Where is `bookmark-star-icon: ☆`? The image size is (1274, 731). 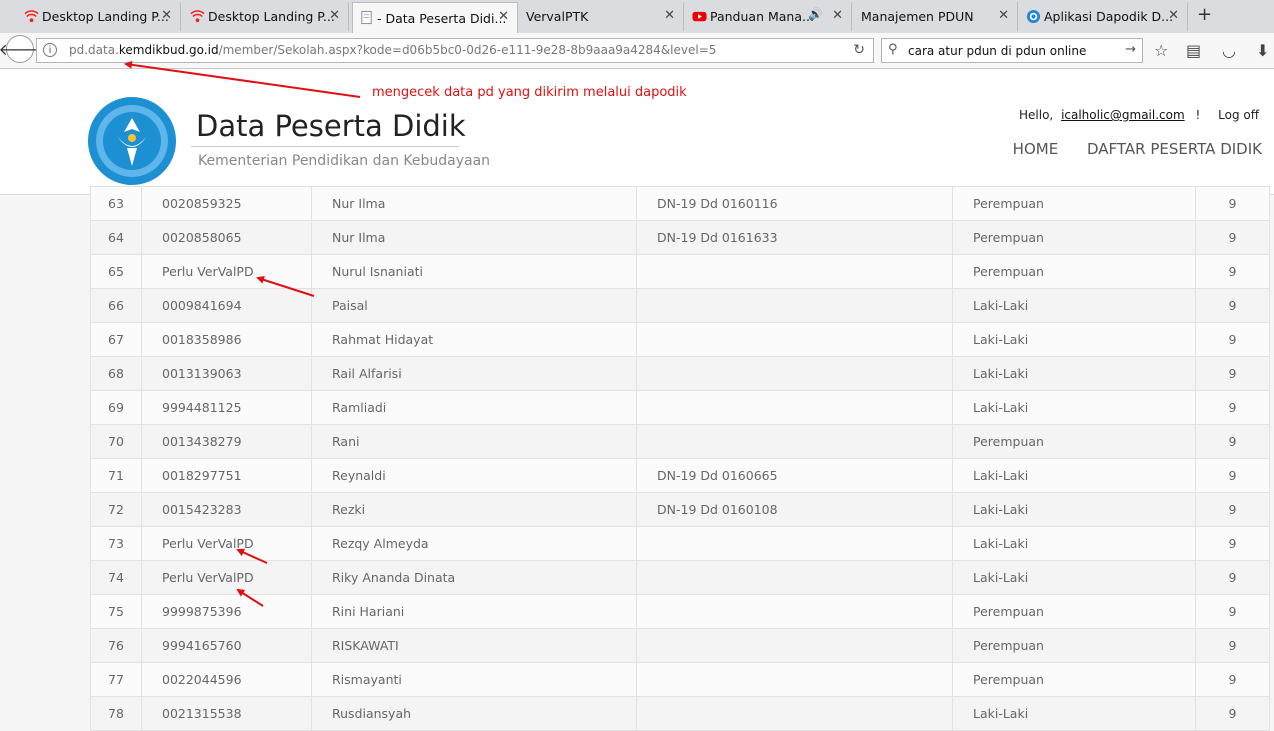 bookmark-star-icon: ☆ is located at coordinates (1161, 50).